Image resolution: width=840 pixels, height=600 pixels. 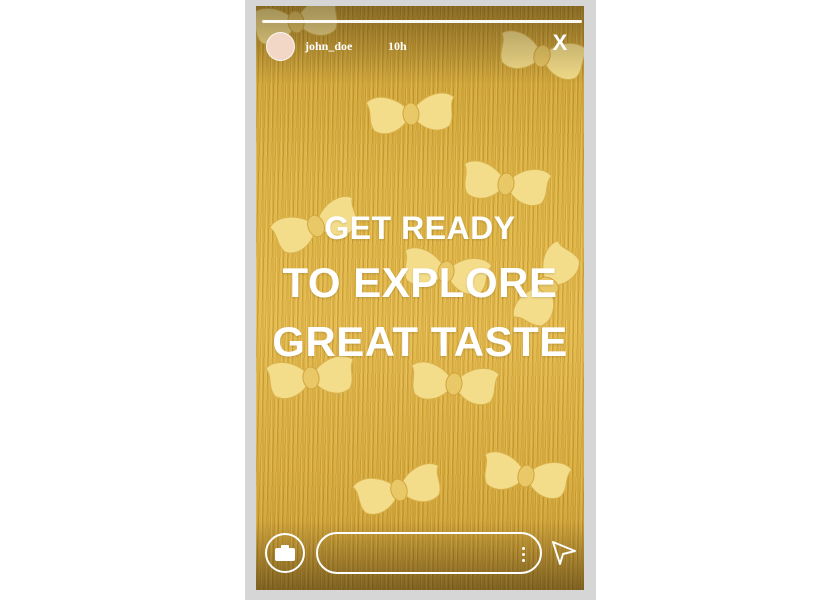 What do you see at coordinates (564, 553) in the screenshot?
I see `send-icon` at bounding box center [564, 553].